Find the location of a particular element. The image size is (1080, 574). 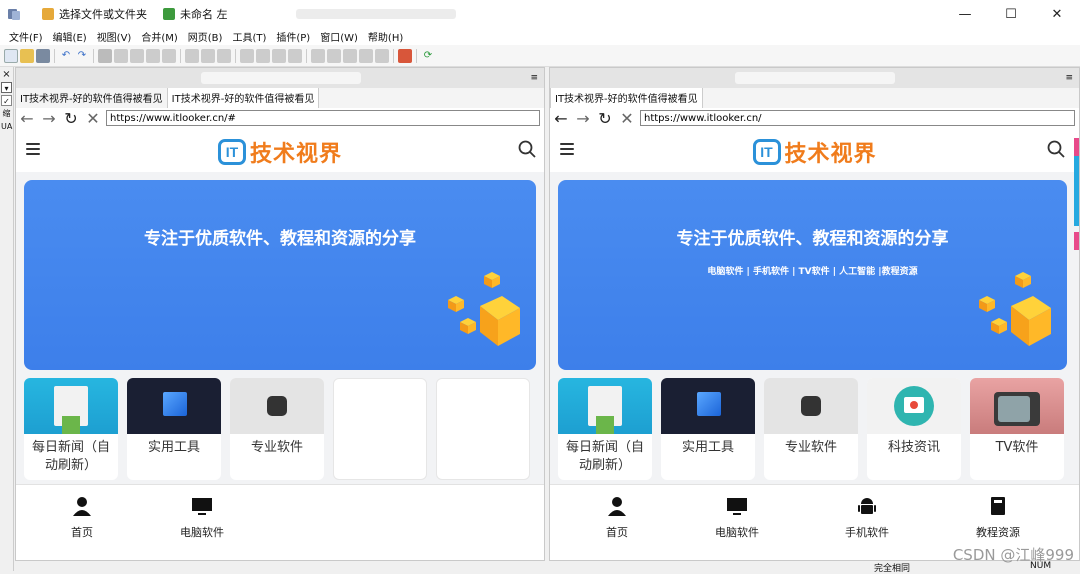

checkbox: ✓ is located at coordinates (6, 100).